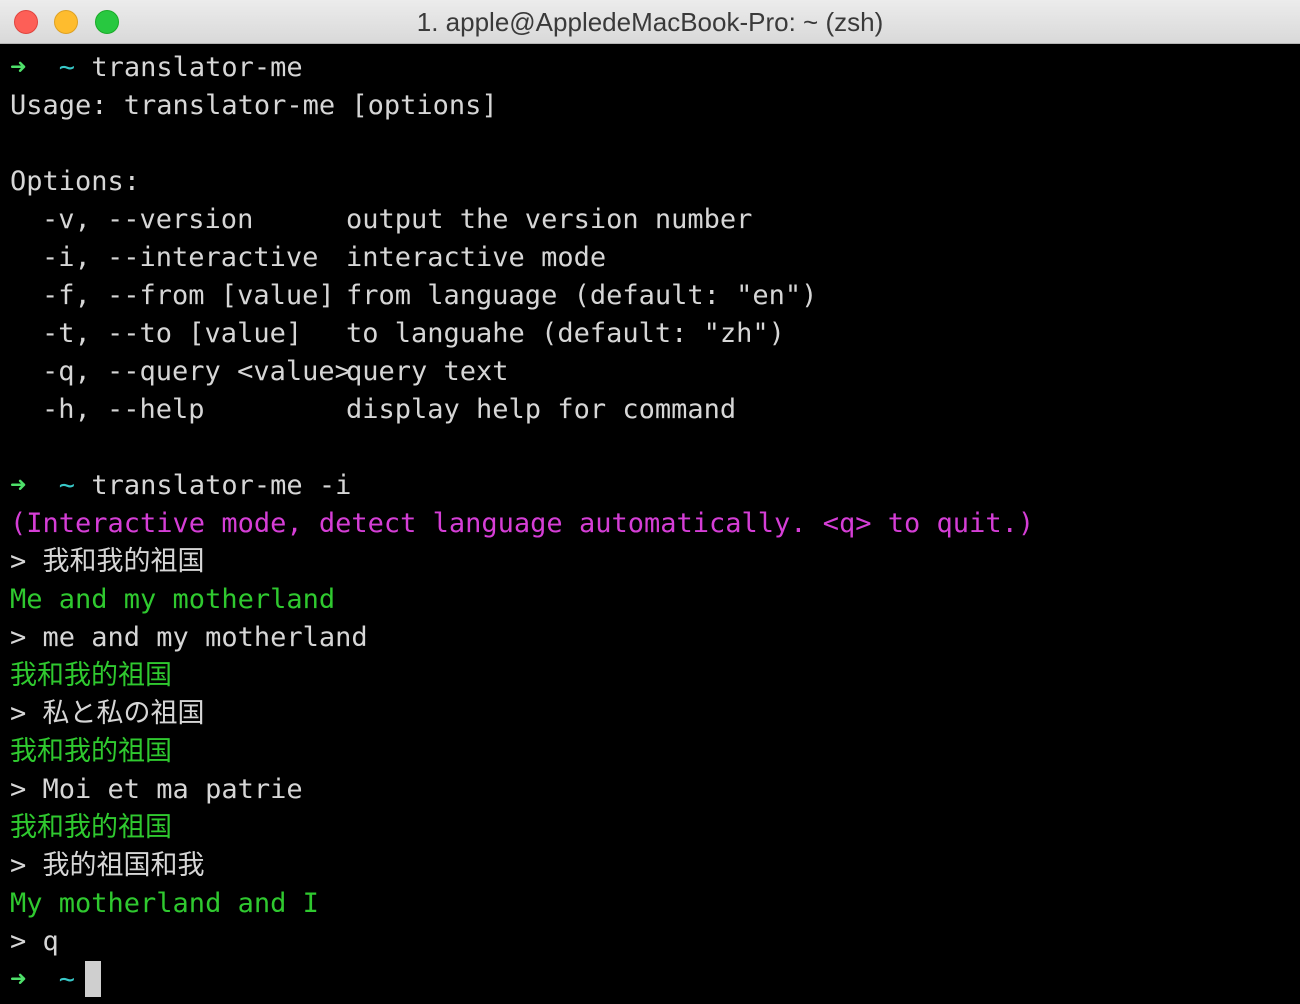  I want to click on option-flag: -q, --query <value>, so click(196, 371).